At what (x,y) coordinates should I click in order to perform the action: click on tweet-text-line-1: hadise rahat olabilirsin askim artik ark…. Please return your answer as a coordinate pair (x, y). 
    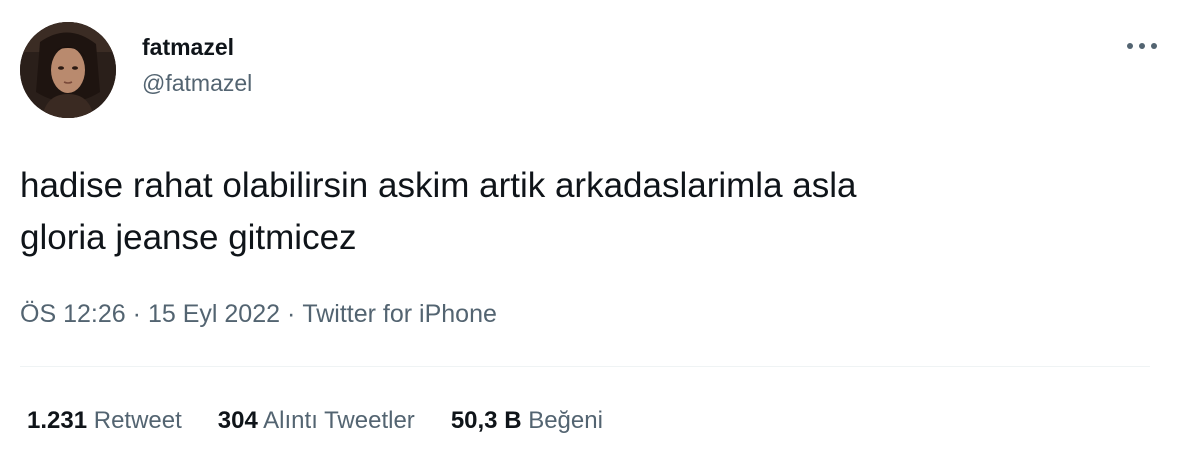
    Looking at the image, I should click on (438, 185).